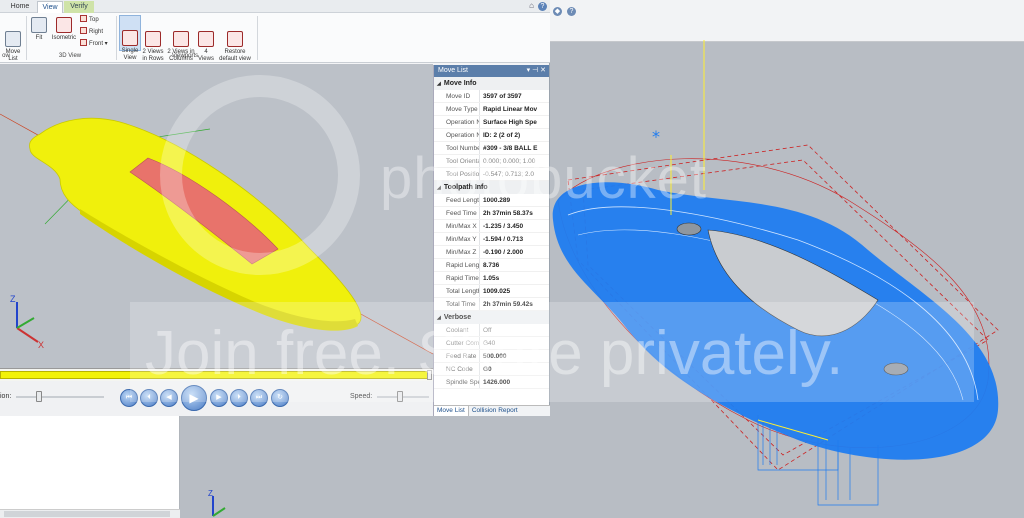 This screenshot has height=518, width=1024. Describe the element at coordinates (503, 252) in the screenshot. I see `property-value: -0.190 / 2.000` at that location.